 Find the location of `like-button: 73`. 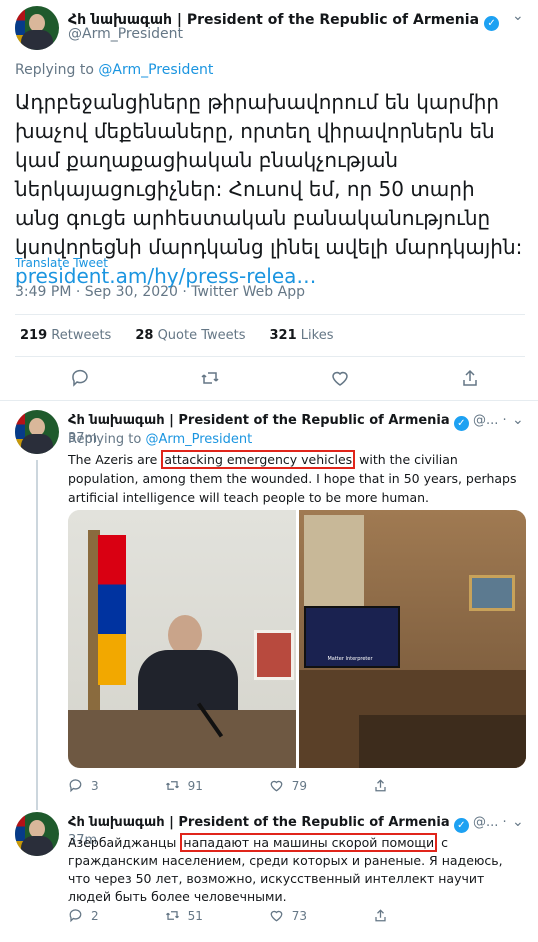

like-button: 73 is located at coordinates (288, 915).